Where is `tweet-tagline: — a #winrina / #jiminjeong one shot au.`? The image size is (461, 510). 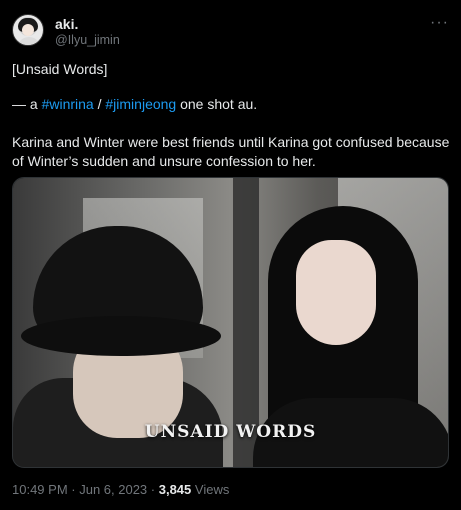
tweet-tagline: — a #winrina / #jiminjeong one shot au. is located at coordinates (134, 104).